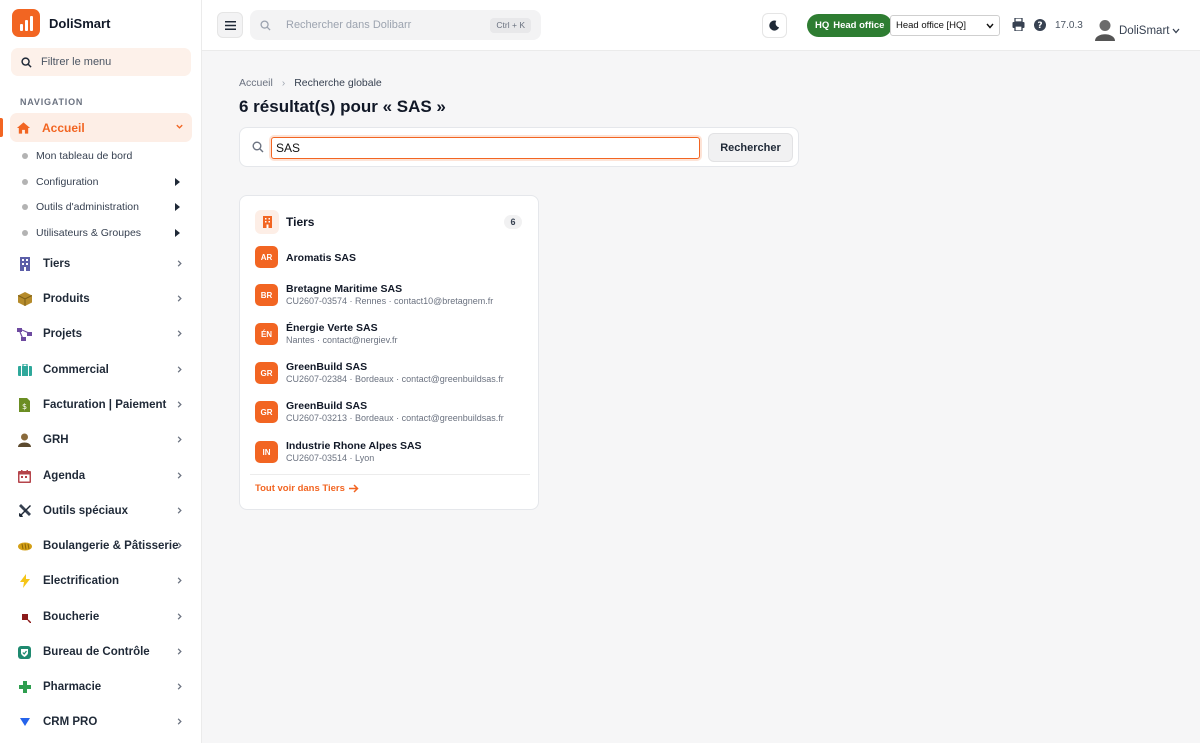  I want to click on sidebar-item-outils-speciaux: Outils spéciaux, so click(101, 511).